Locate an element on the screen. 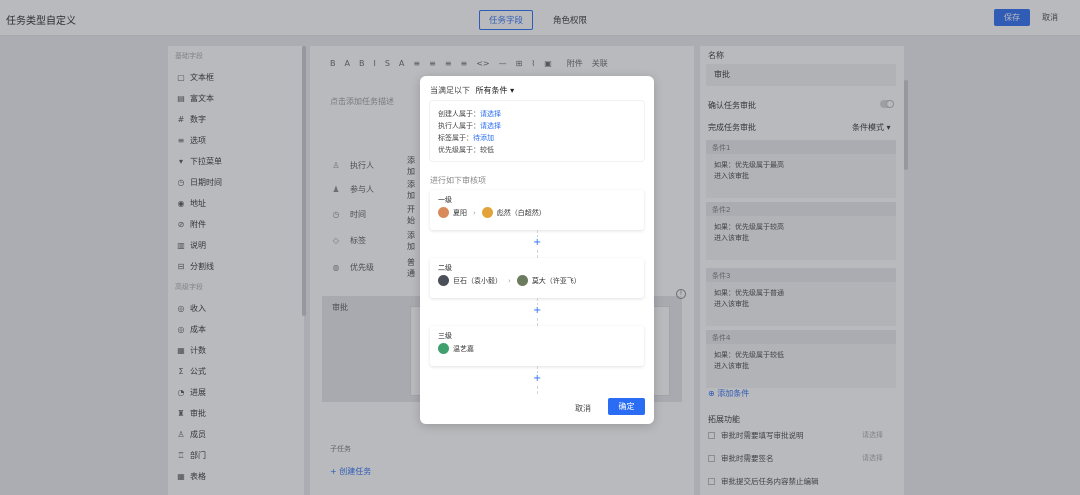 This screenshot has height=495, width=1080. approver-list: 巨石（袁小毅） › 莫大（许亚飞） is located at coordinates (509, 280).